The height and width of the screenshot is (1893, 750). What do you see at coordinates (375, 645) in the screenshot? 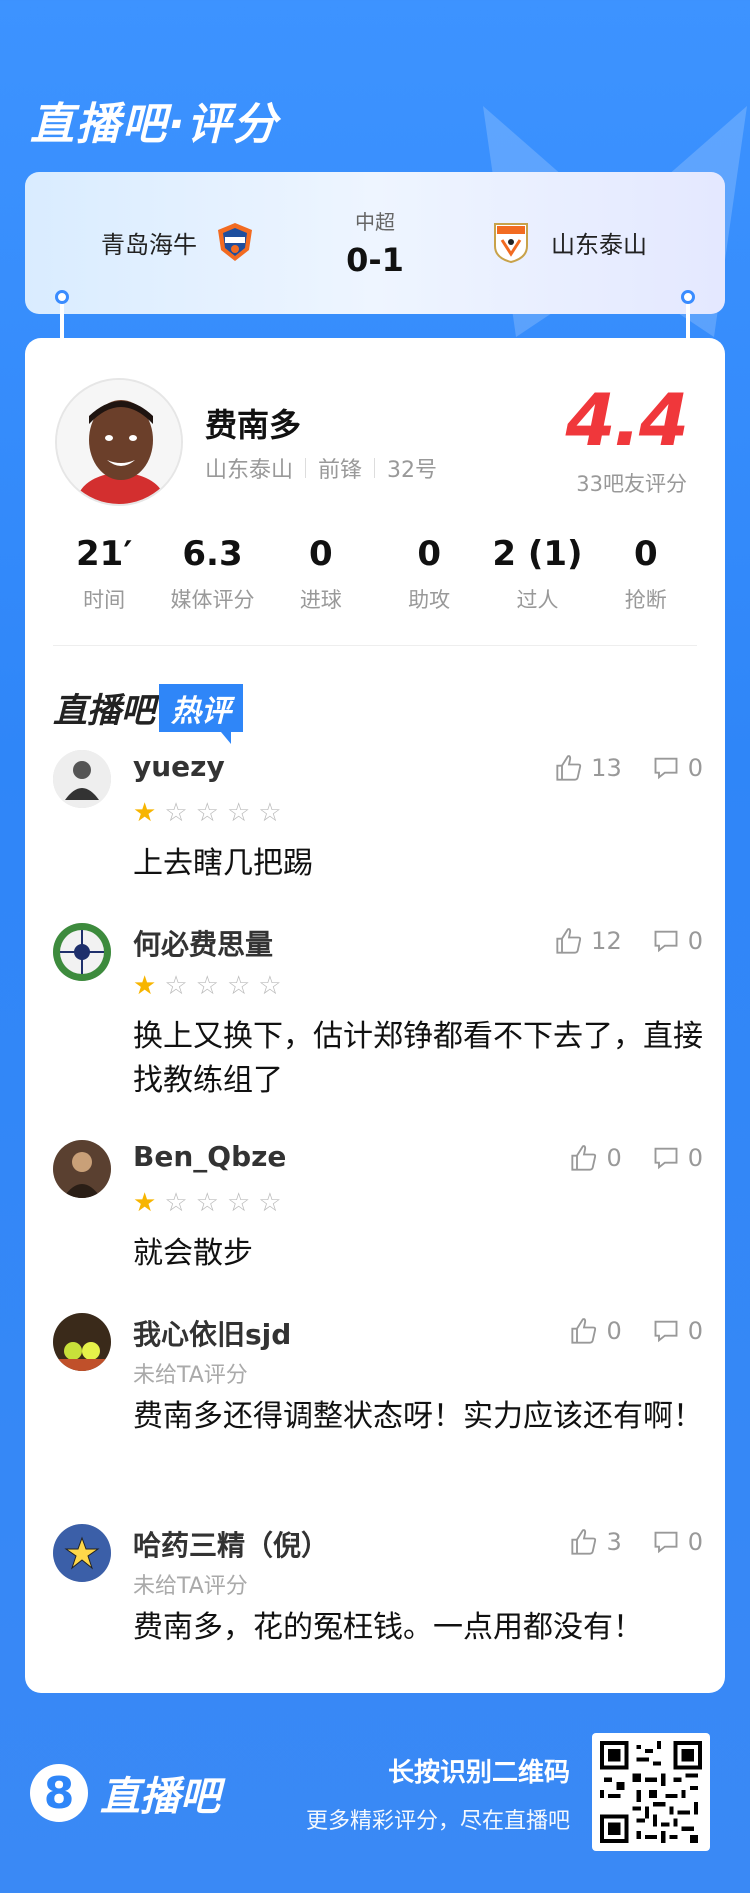
I see `section-divider` at bounding box center [375, 645].